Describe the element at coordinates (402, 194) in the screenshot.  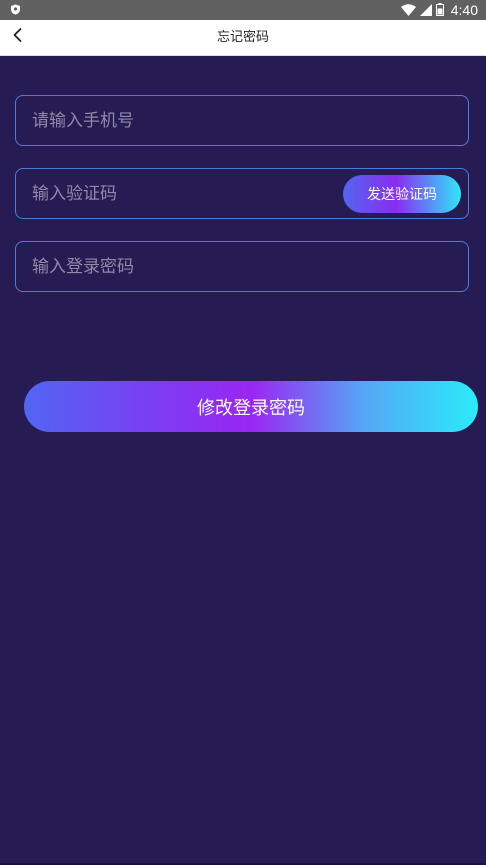
I see `send-code-button: 发送验证码` at that location.